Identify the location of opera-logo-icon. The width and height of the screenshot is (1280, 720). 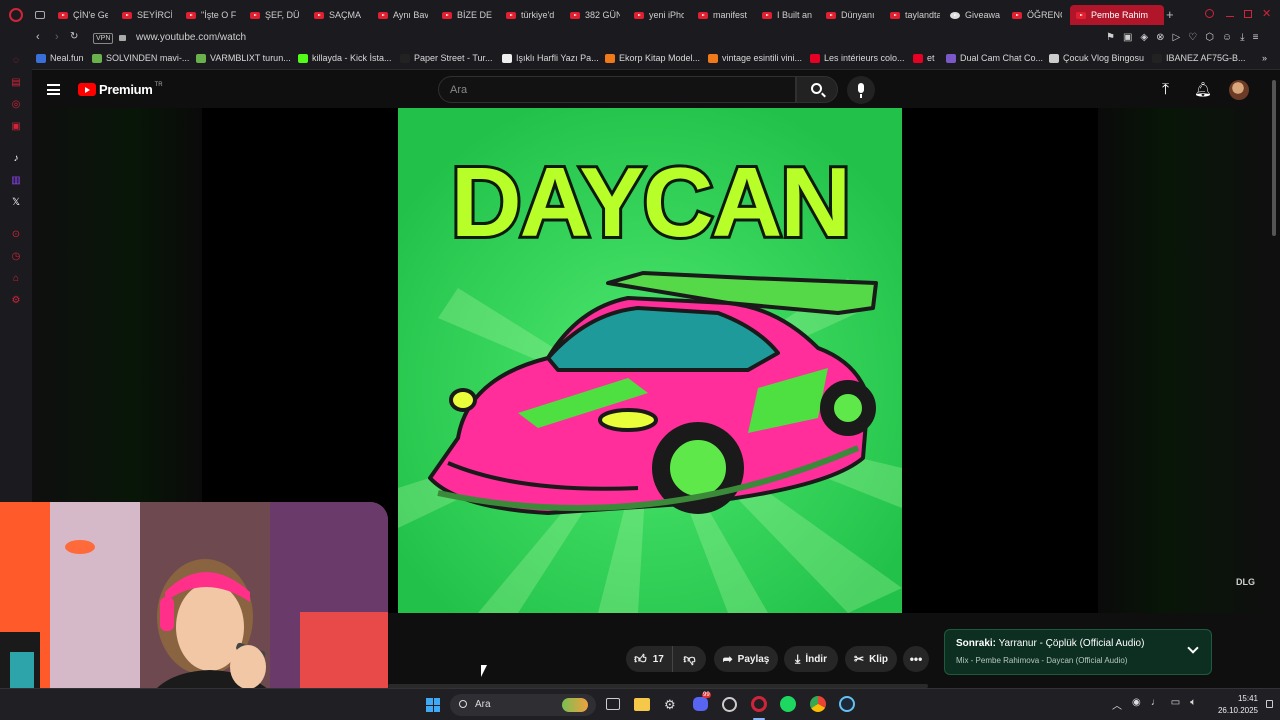
(16, 15).